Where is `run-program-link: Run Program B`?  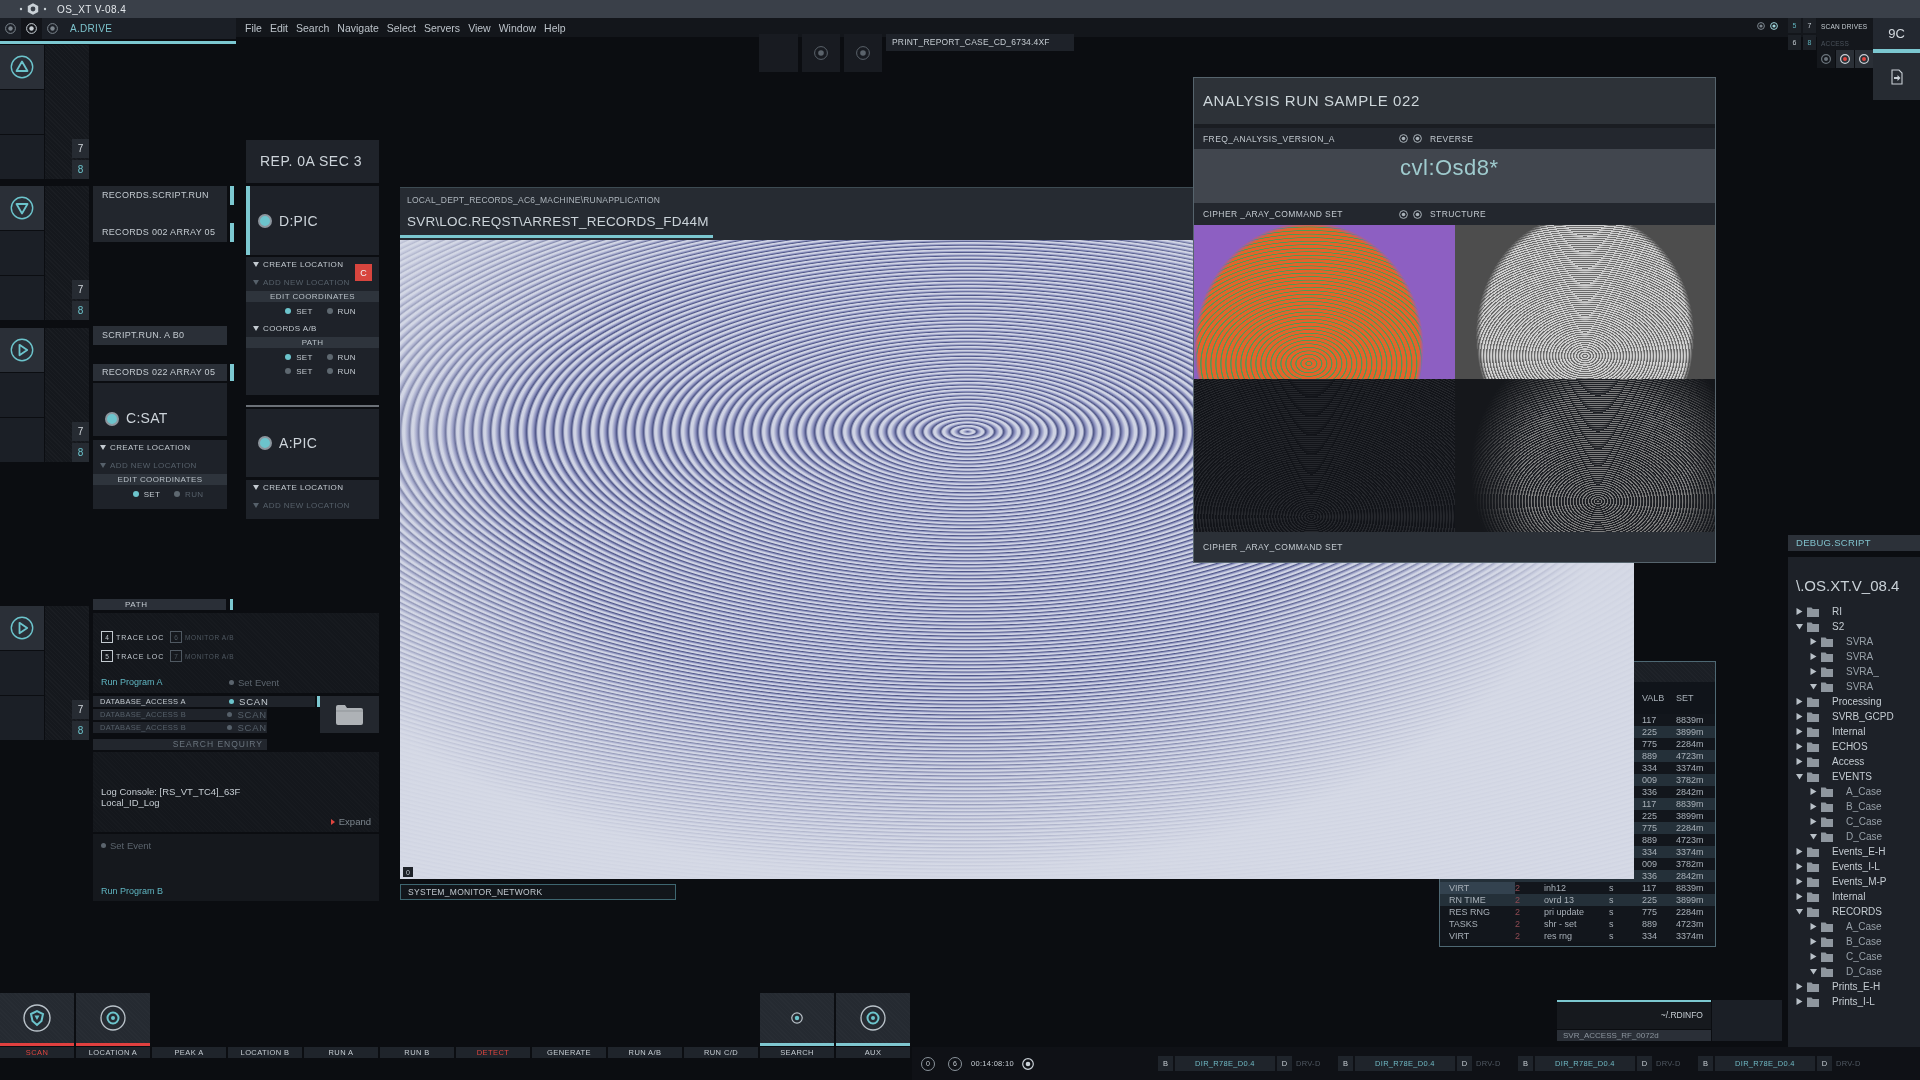
run-program-link: Run Program B is located at coordinates (165, 891).